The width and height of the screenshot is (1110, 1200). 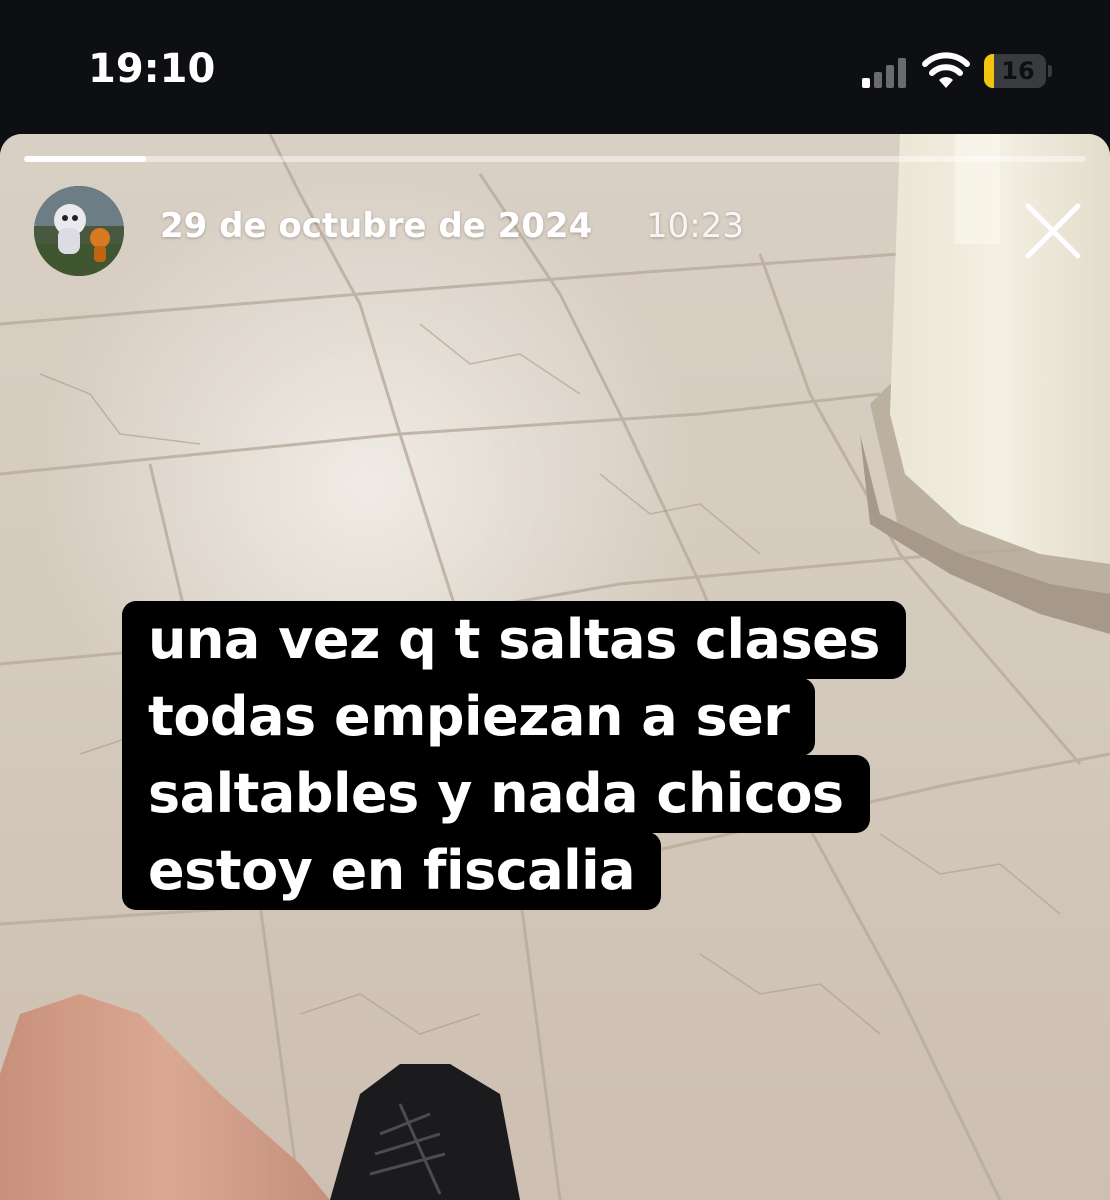 I want to click on avatar, so click(x=79, y=231).